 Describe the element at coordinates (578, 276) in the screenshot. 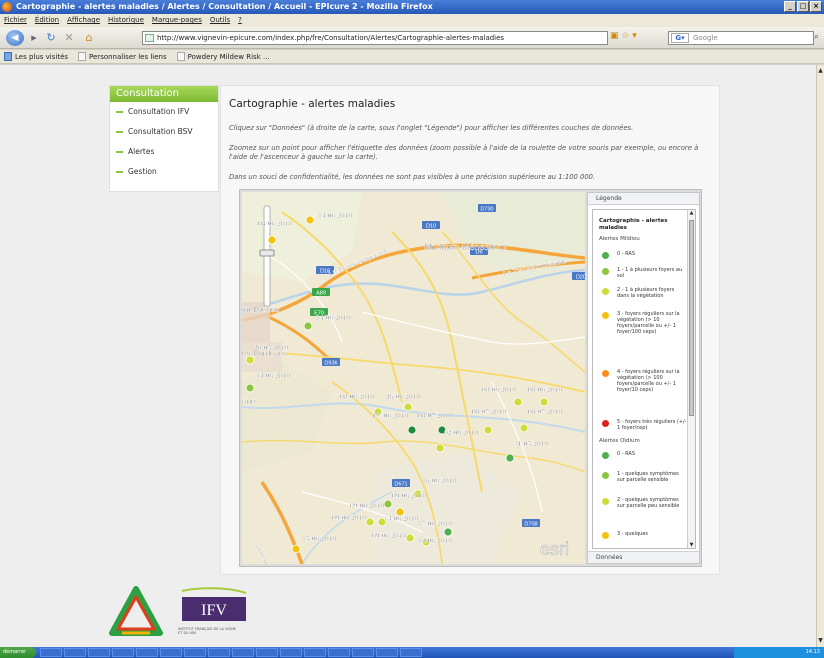

I see `road-shield: D20` at that location.